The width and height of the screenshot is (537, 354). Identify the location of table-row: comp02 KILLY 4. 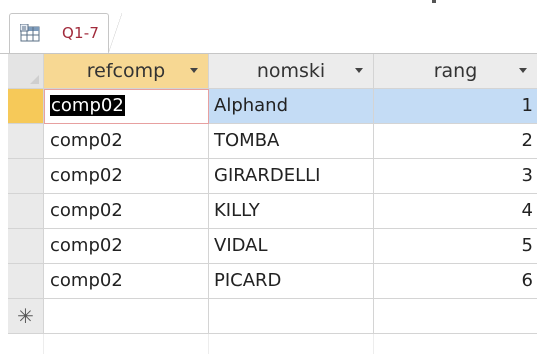
(272, 211).